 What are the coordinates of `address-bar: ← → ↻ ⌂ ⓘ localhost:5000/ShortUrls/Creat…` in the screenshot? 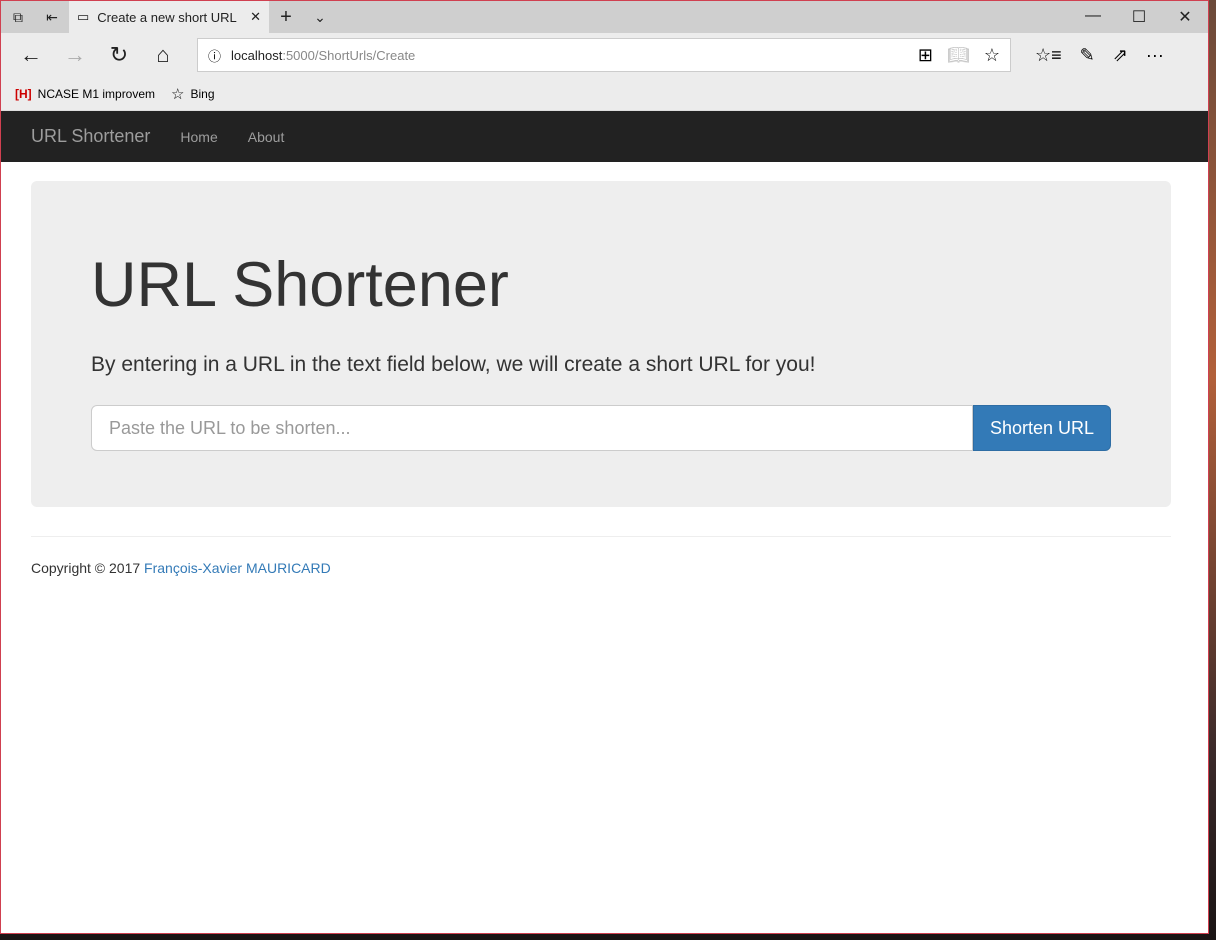 It's located at (604, 55).